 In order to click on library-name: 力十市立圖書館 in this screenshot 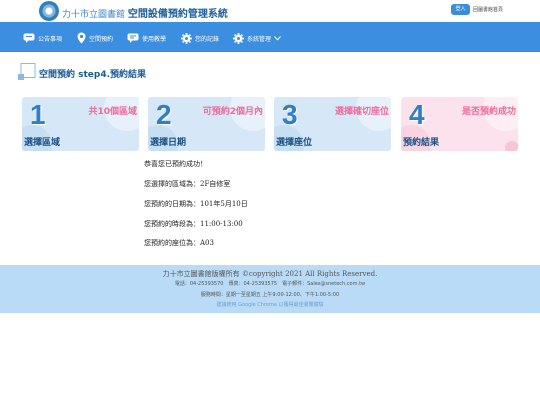, I will do `click(94, 15)`.